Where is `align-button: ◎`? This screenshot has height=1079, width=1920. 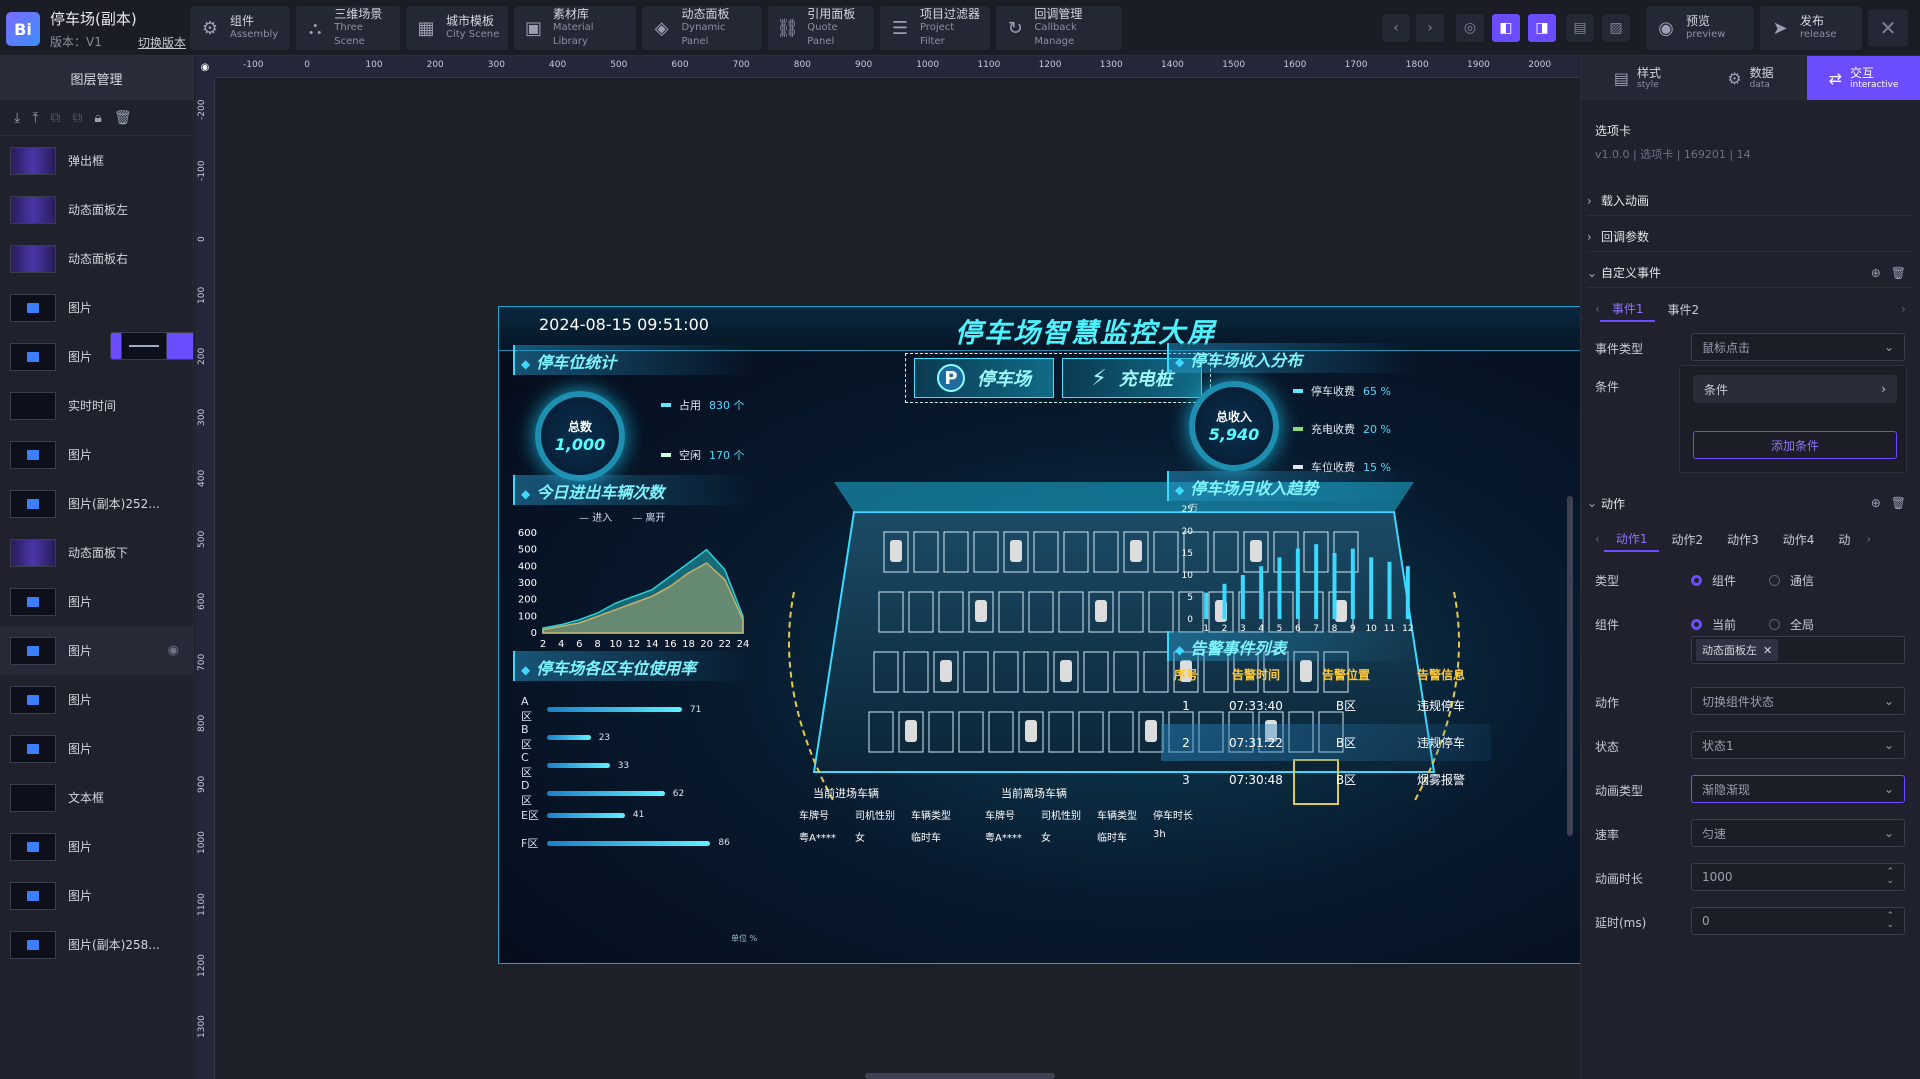 align-button: ◎ is located at coordinates (1470, 28).